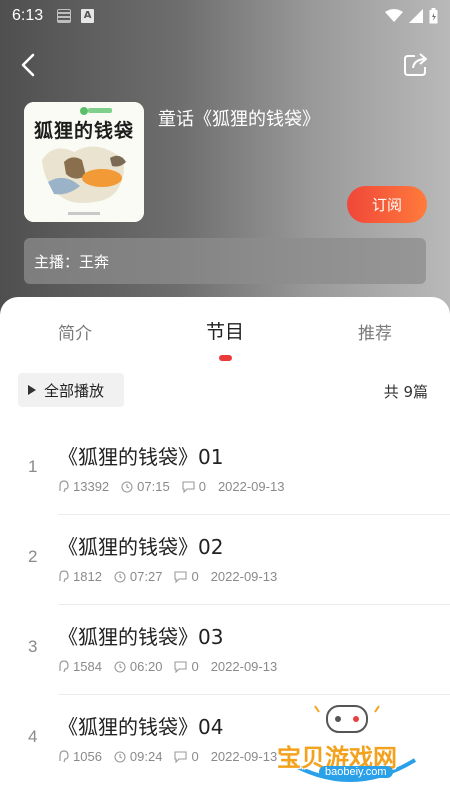  What do you see at coordinates (225, 470) in the screenshot?
I see `episode-row: 1 《狐狸的钱袋》01 13392 07:15 0 2022-09-13` at bounding box center [225, 470].